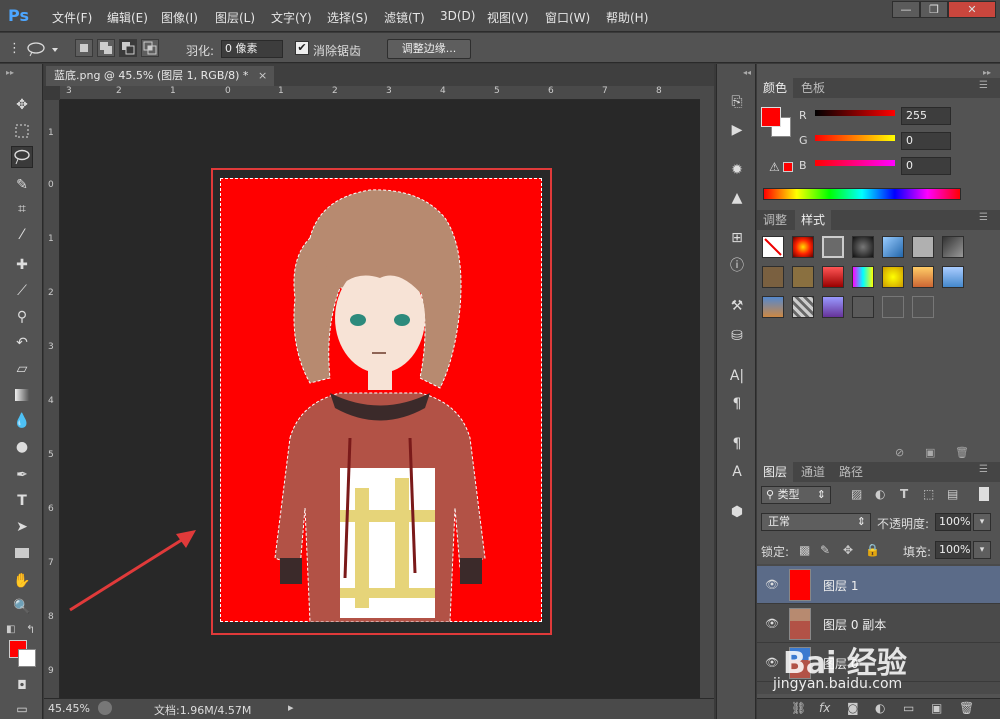 This screenshot has height=719, width=1000. I want to click on filter-smart-object-icon: ▤, so click(952, 494).